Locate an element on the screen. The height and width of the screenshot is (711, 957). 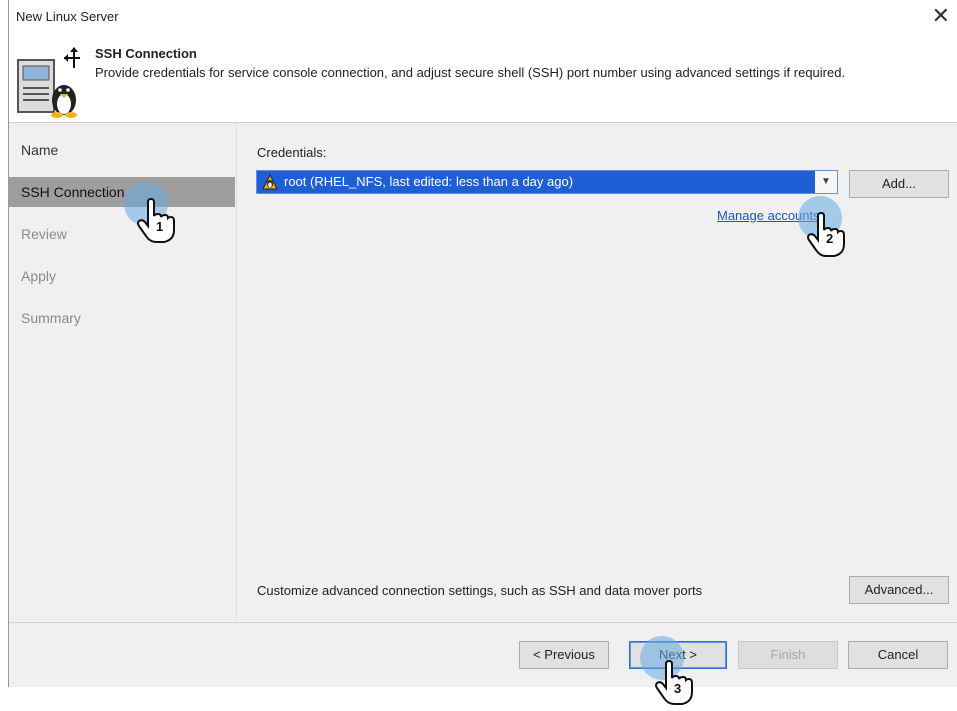
previous-button: < Previous is located at coordinates (564, 655).